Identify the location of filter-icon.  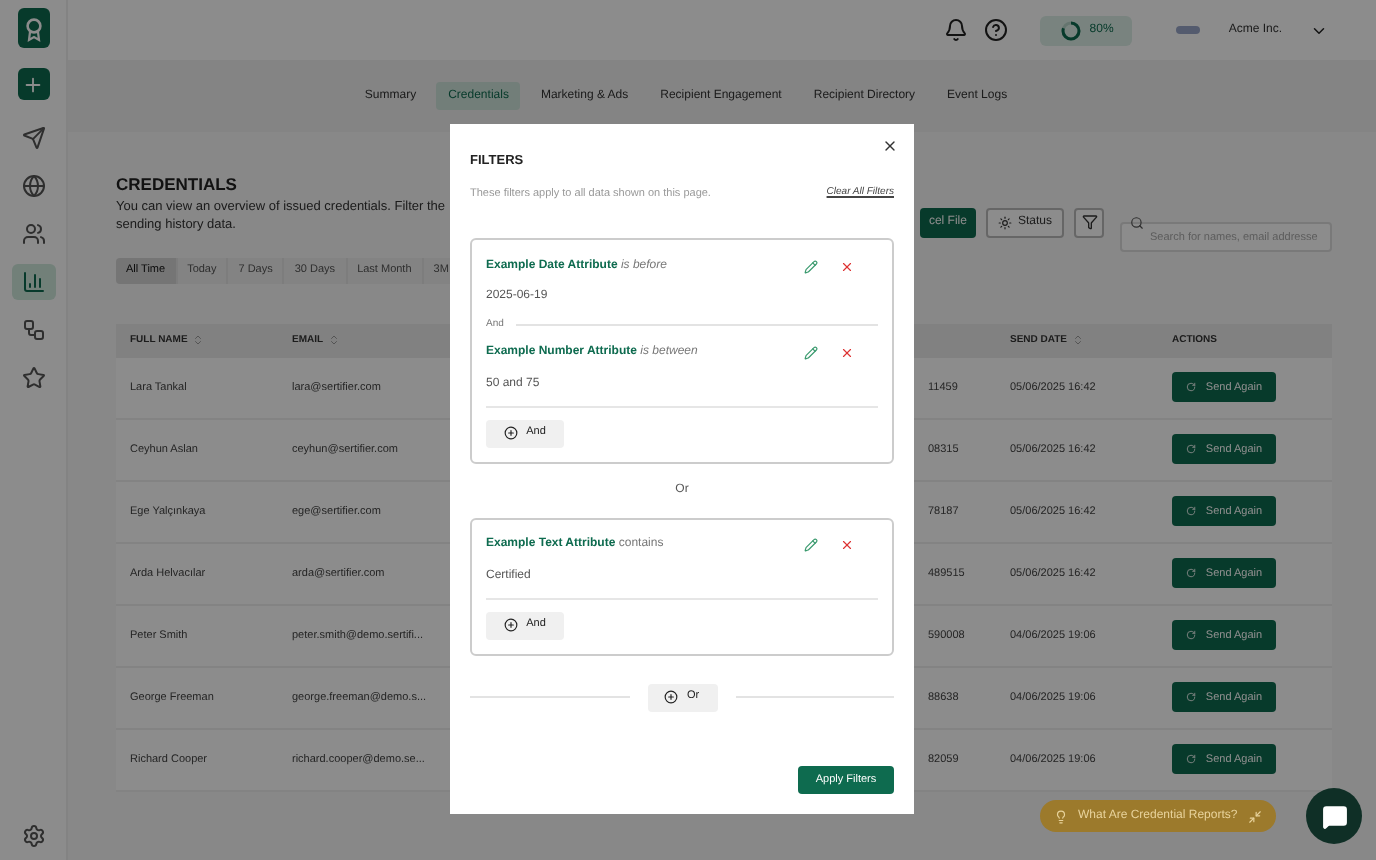
(1089, 222).